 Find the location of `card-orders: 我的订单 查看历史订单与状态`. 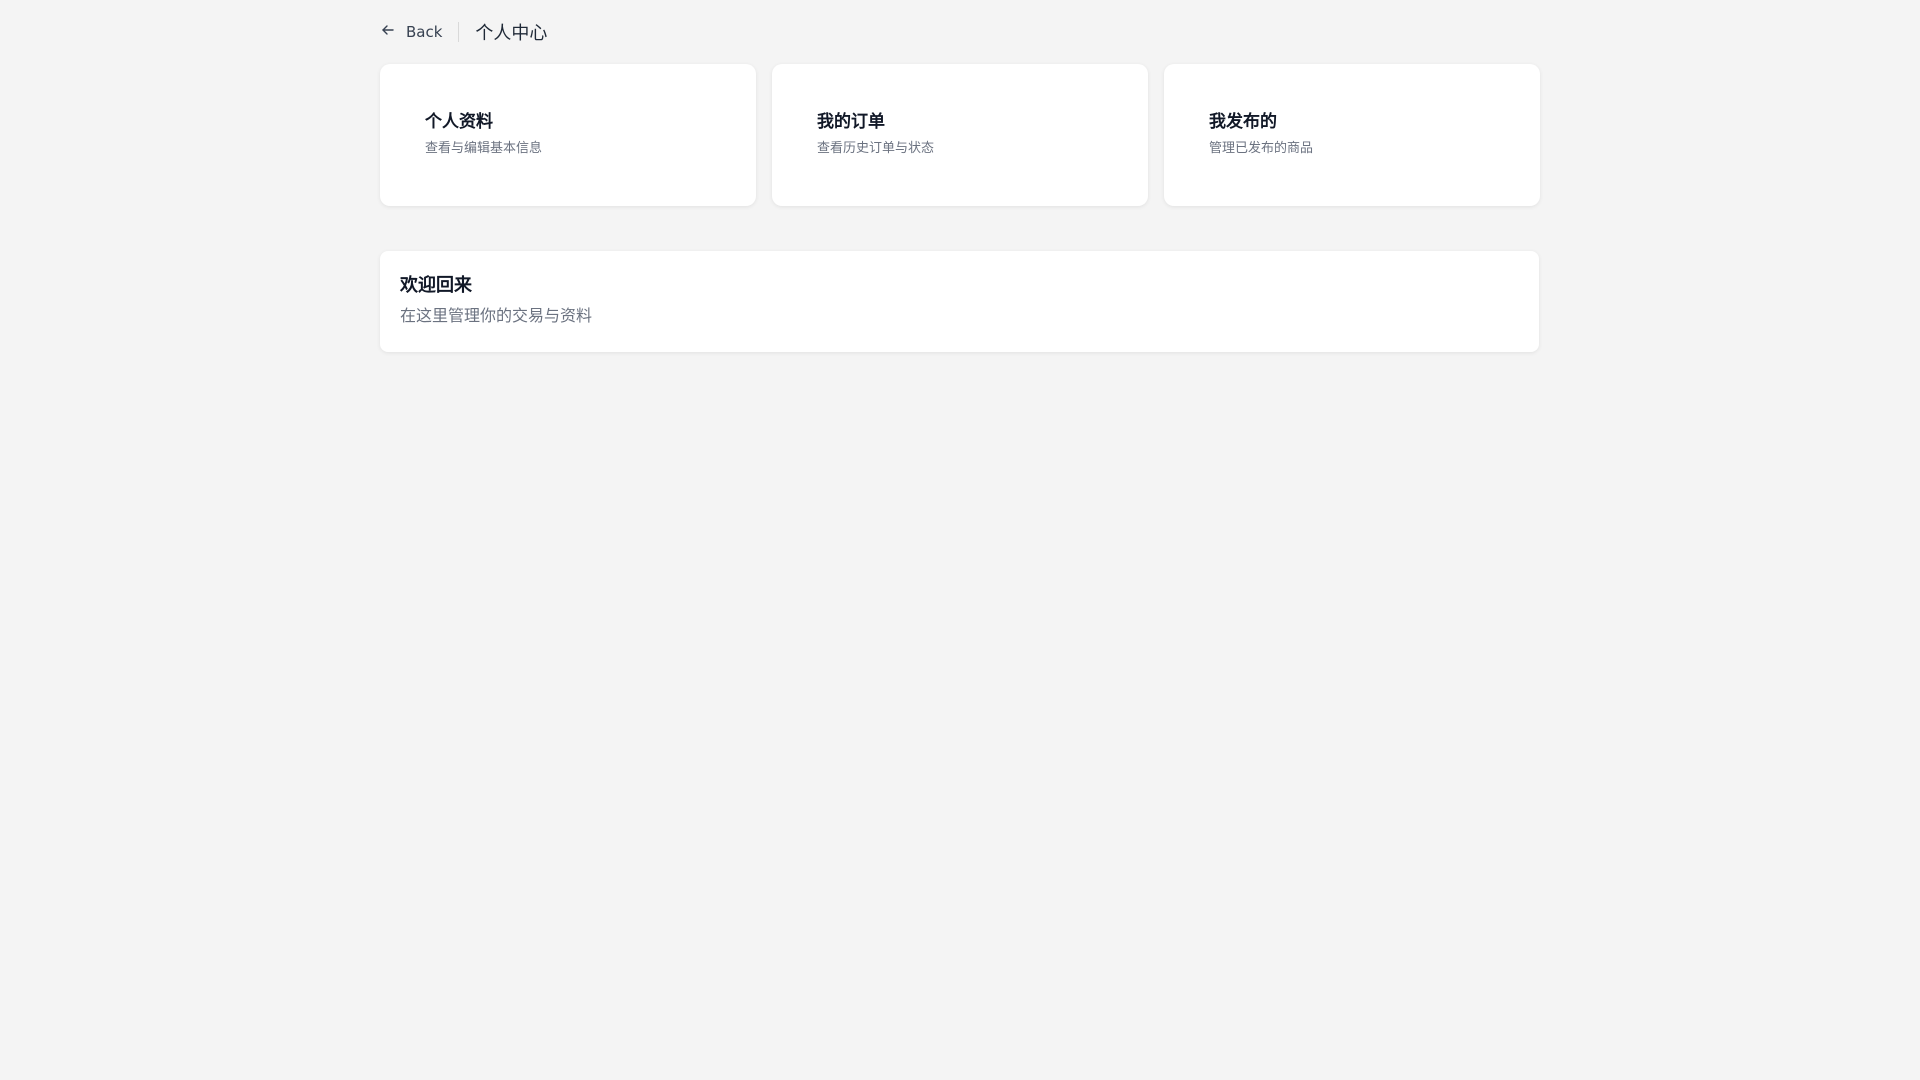

card-orders: 我的订单 查看历史订单与状态 is located at coordinates (960, 135).